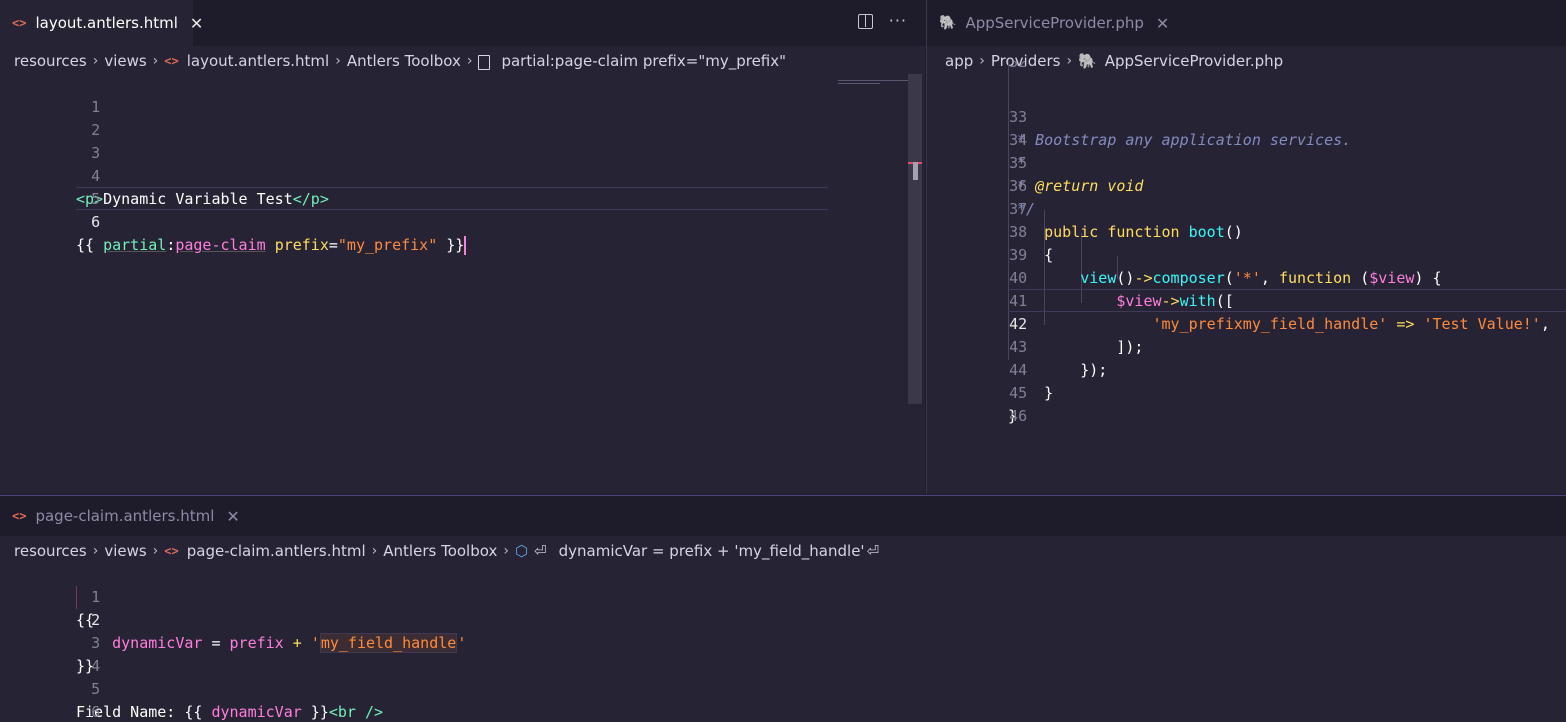 This screenshot has height=722, width=1566. I want to click on code-line: 3, so click(462, 140).